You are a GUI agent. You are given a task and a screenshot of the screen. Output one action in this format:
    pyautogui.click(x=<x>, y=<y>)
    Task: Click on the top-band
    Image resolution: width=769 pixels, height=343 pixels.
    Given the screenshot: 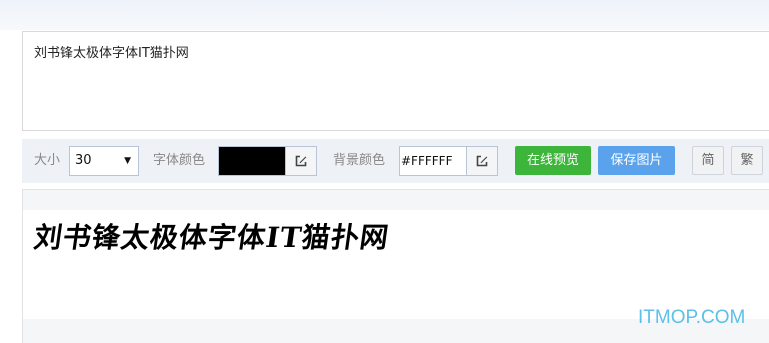 What is the action you would take?
    pyautogui.click(x=384, y=15)
    